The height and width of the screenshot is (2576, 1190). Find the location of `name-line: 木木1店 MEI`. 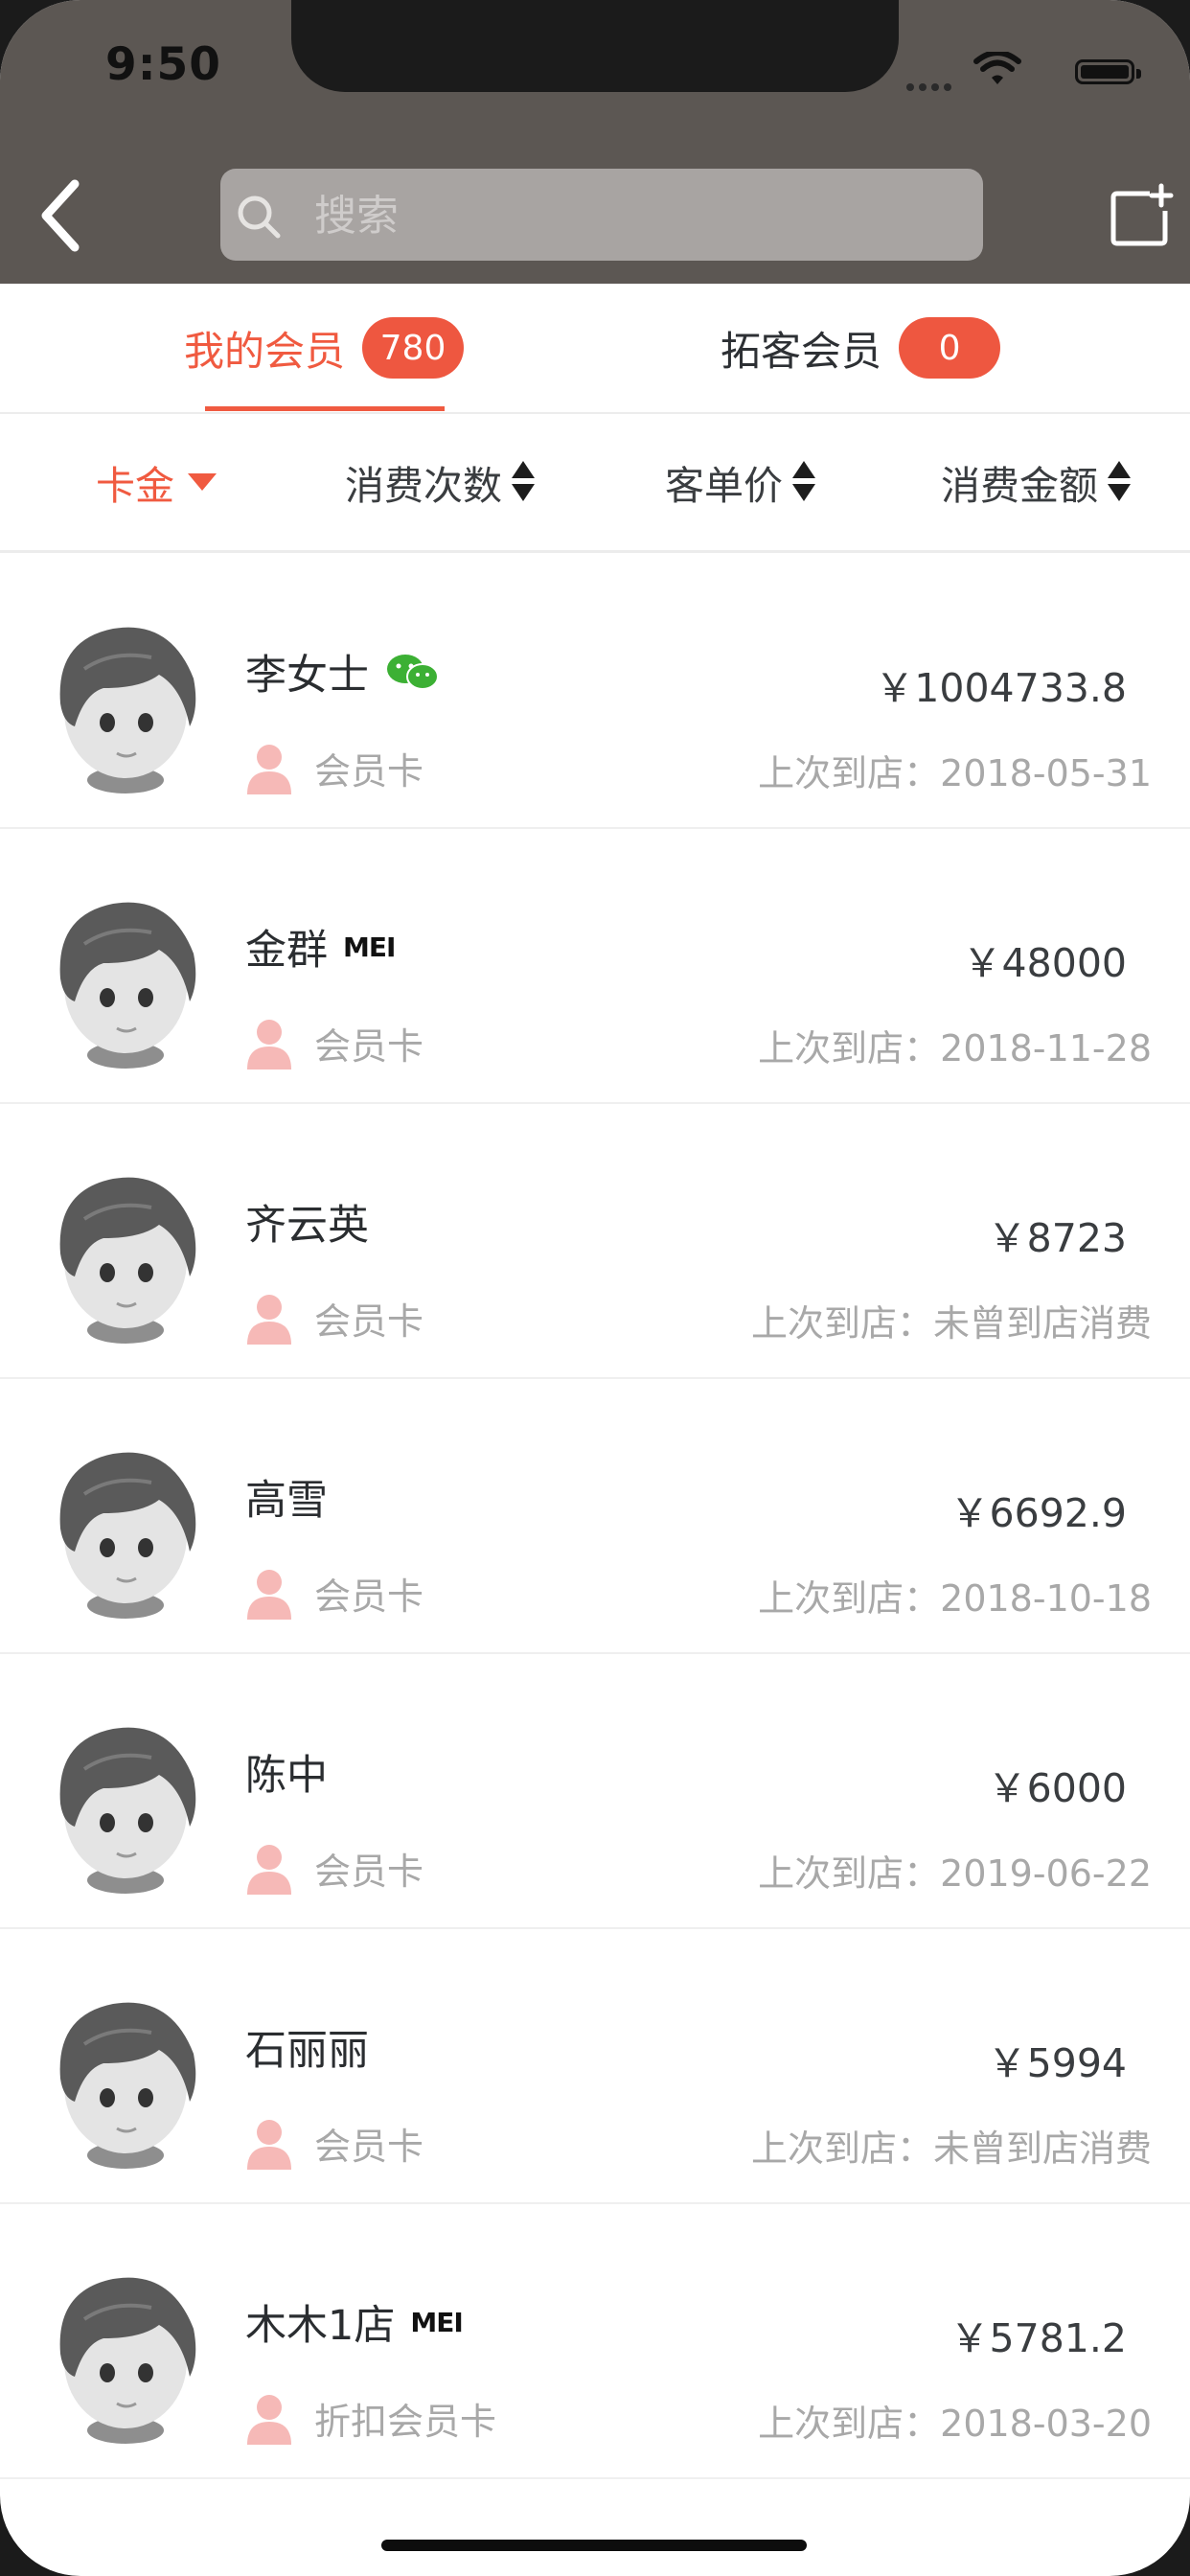

name-line: 木木1店 MEI is located at coordinates (355, 2322).